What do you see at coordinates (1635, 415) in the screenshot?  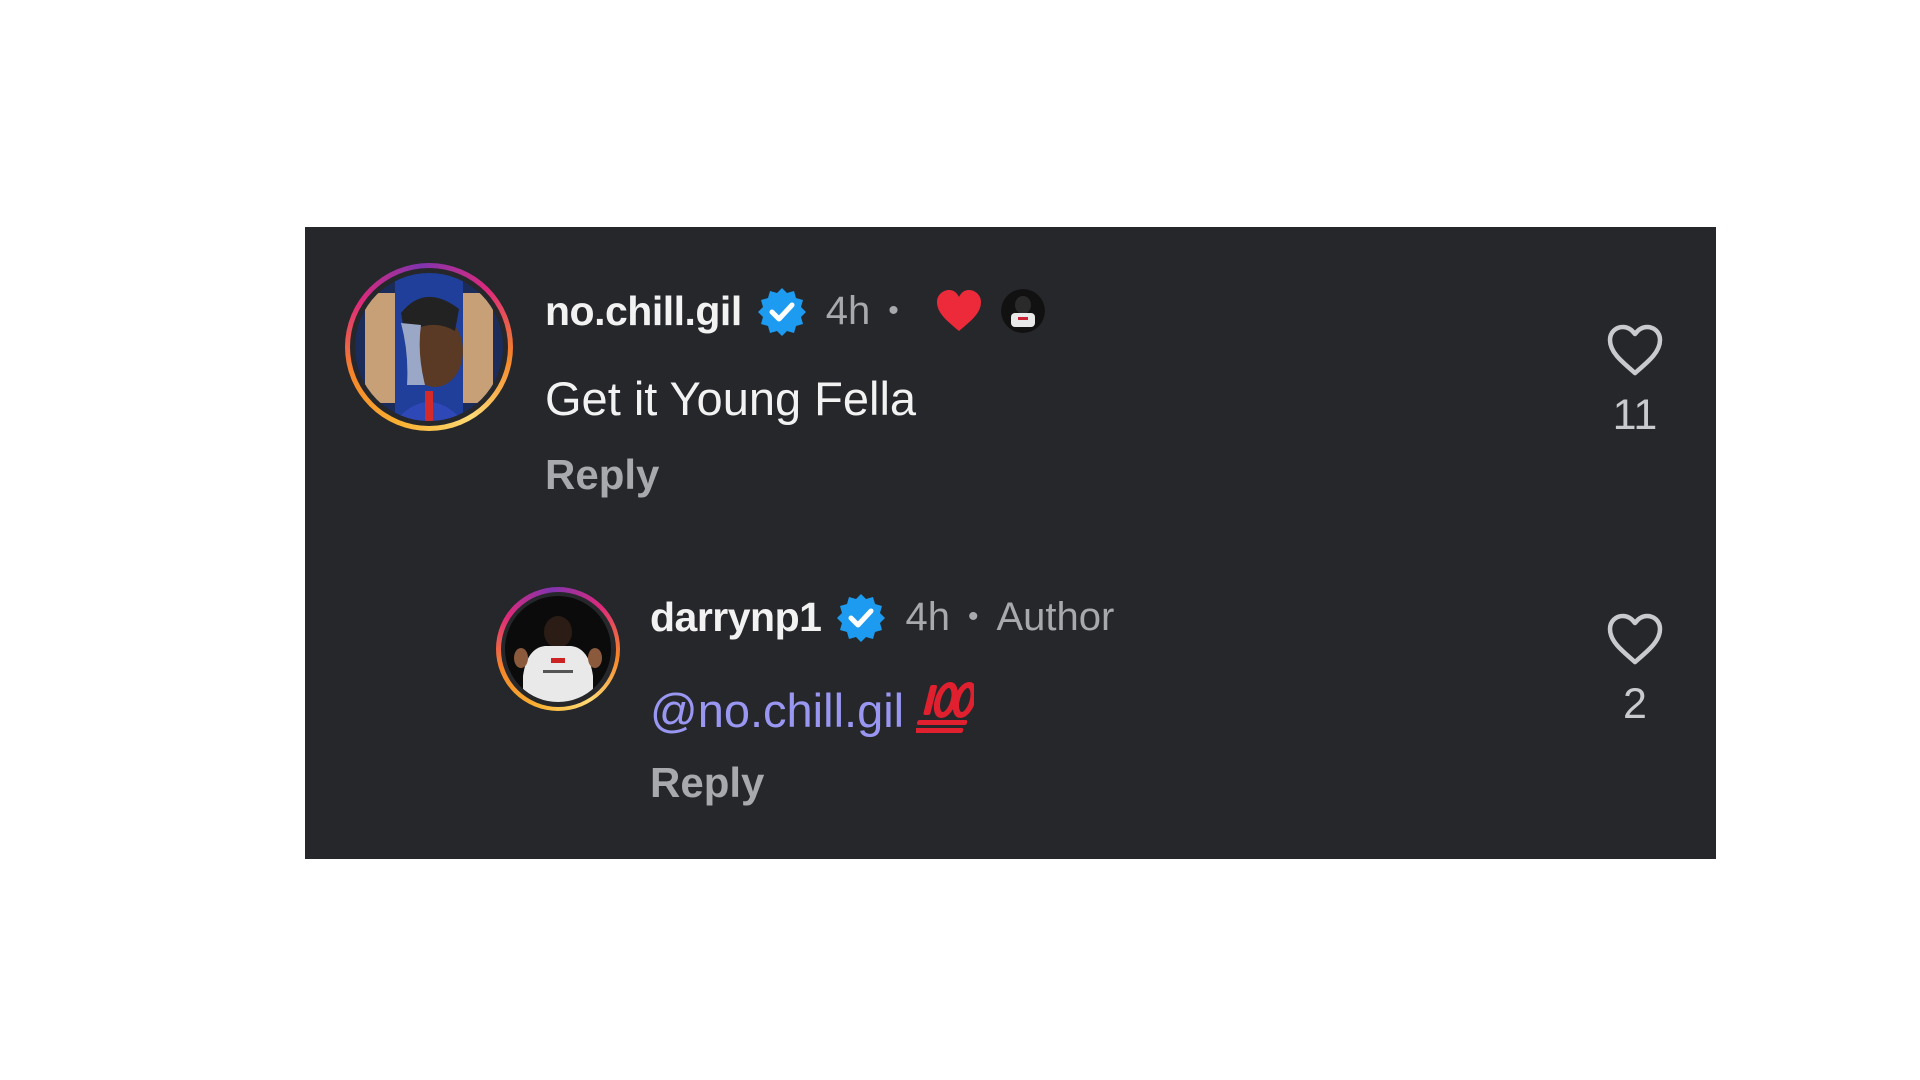 I see `like-count: 11` at bounding box center [1635, 415].